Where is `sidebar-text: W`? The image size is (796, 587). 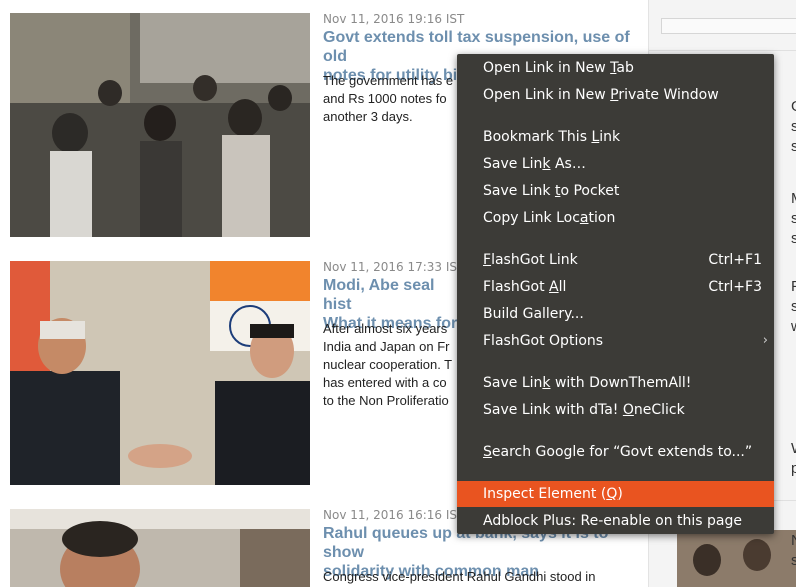 sidebar-text: W is located at coordinates (793, 448).